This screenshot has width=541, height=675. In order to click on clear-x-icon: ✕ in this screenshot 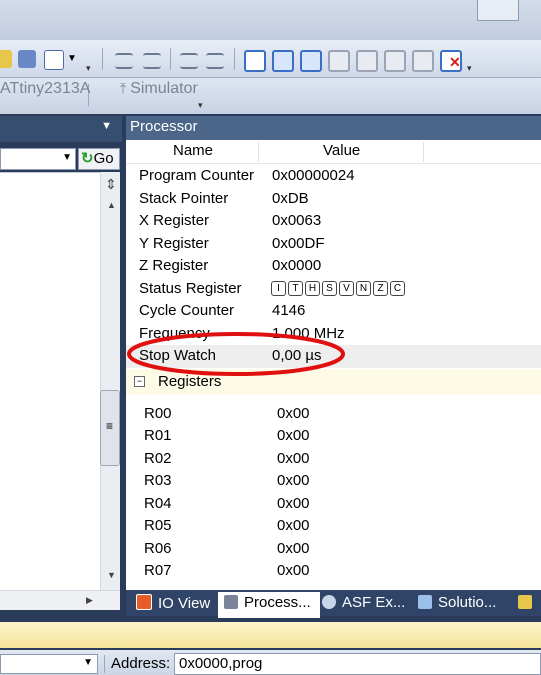, I will do `click(455, 62)`.